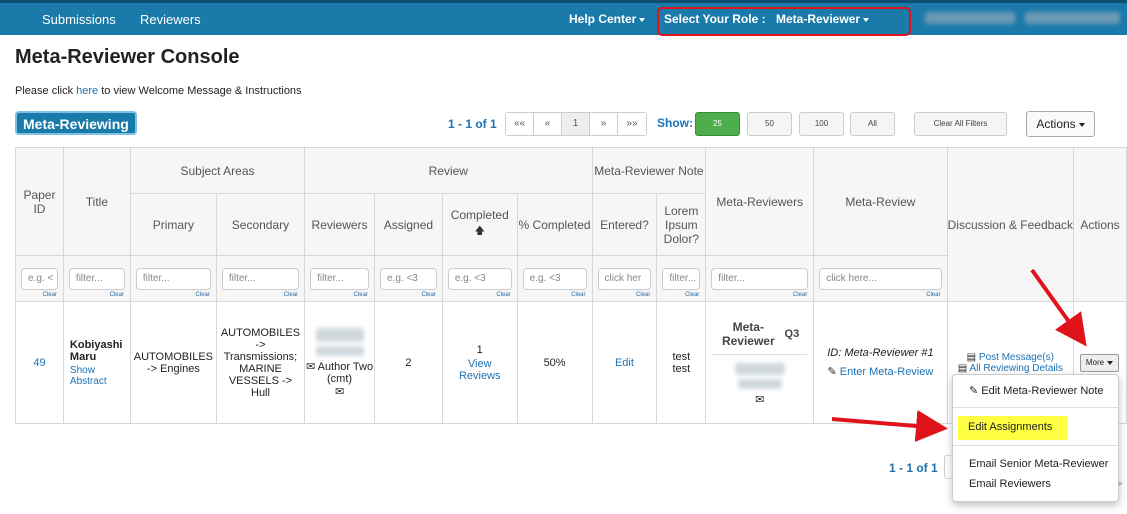 The height and width of the screenshot is (514, 1127). What do you see at coordinates (479, 224) in the screenshot?
I see `col-completed: Completed 🡅` at bounding box center [479, 224].